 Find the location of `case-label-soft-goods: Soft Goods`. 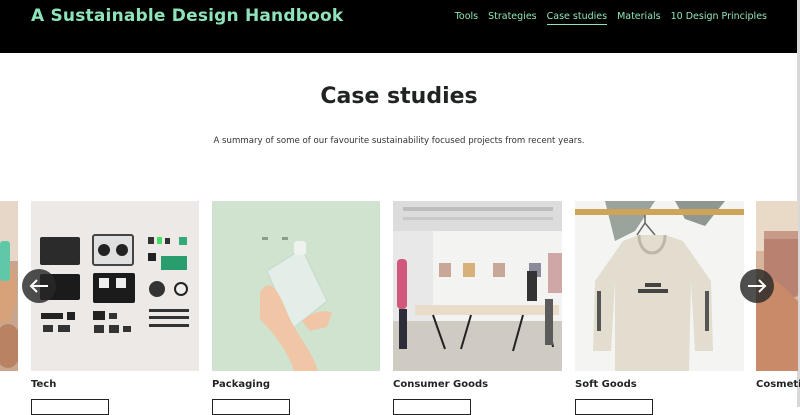

case-label-soft-goods: Soft Goods is located at coordinates (606, 384).